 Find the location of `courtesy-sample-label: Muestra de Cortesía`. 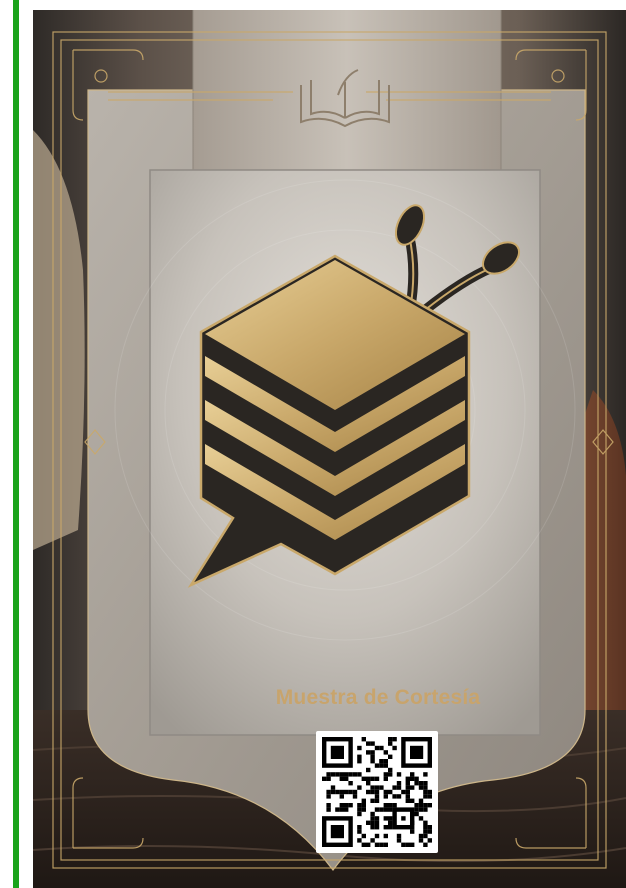

courtesy-sample-label: Muestra de Cortesía is located at coordinates (378, 697).